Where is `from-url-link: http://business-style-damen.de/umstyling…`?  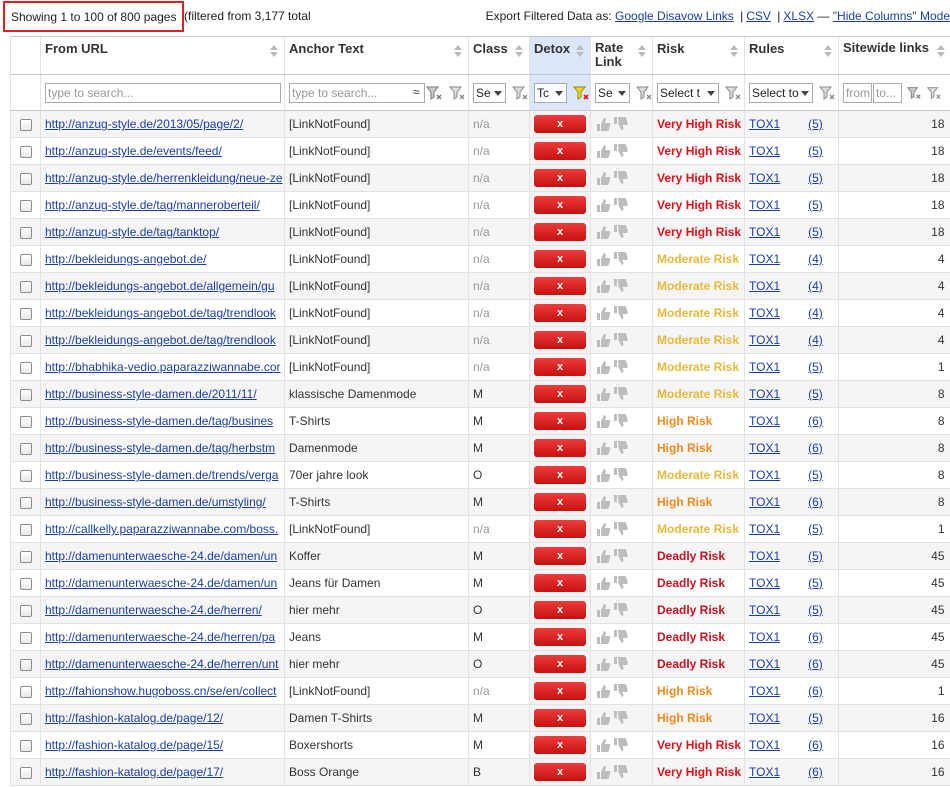 from-url-link: http://business-style-damen.de/umstyling… is located at coordinates (155, 502).